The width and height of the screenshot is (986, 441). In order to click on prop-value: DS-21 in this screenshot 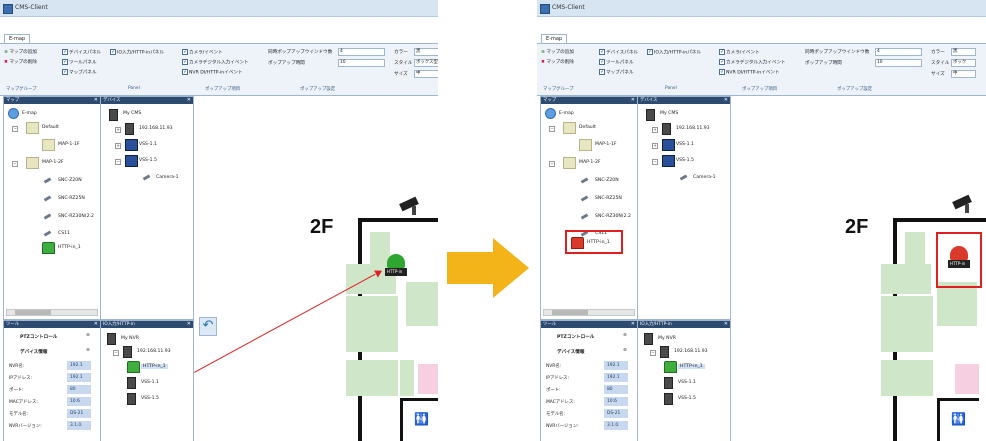, I will do `click(614, 413)`.